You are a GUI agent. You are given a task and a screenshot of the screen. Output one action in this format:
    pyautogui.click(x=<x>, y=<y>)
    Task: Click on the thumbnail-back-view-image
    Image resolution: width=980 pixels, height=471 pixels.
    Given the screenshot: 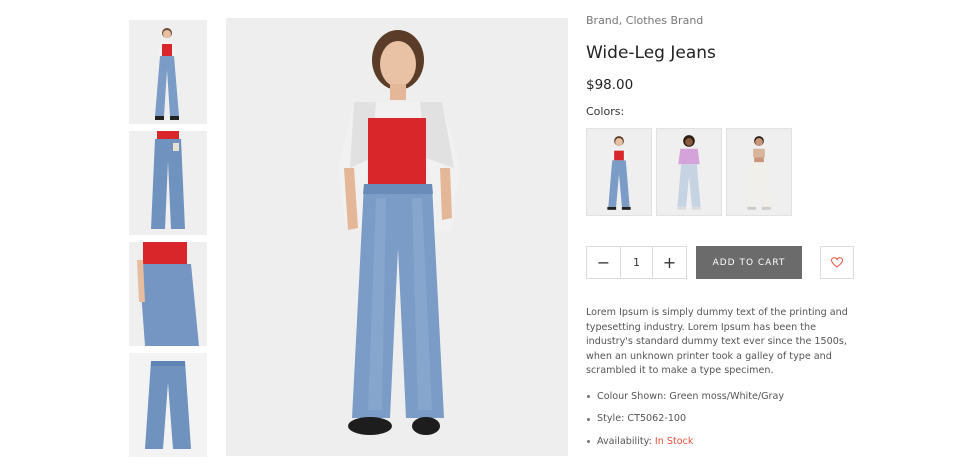 What is the action you would take?
    pyautogui.click(x=168, y=183)
    